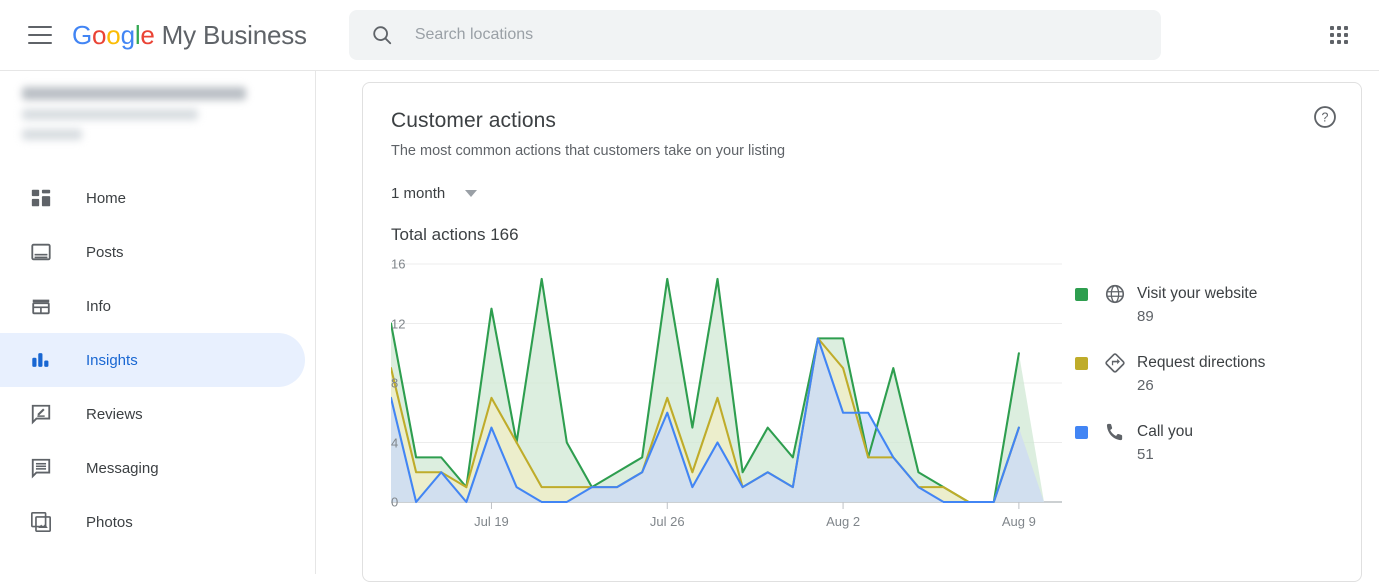 This screenshot has height=582, width=1379. I want to click on chevron-down-icon, so click(471, 193).